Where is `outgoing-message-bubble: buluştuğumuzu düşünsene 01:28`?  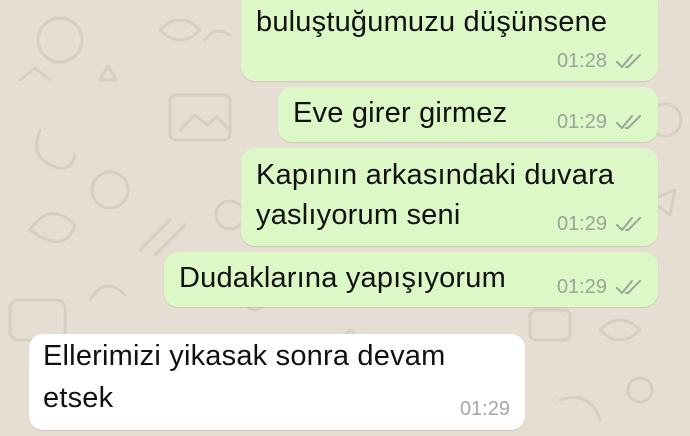 outgoing-message-bubble: buluştuğumuzu düşünsene 01:28 is located at coordinates (449, 40).